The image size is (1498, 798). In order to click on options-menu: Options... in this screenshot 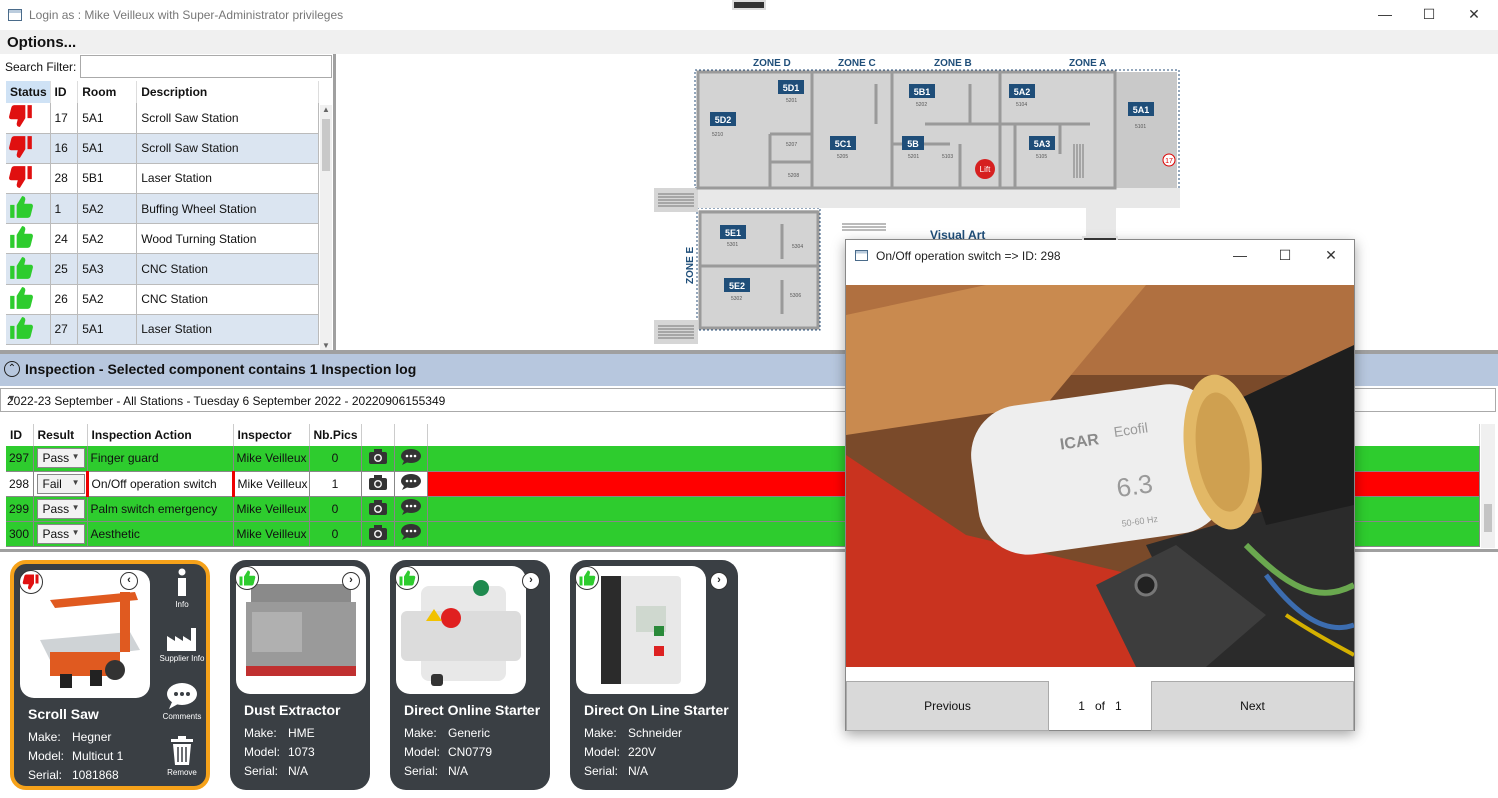, I will do `click(41, 42)`.